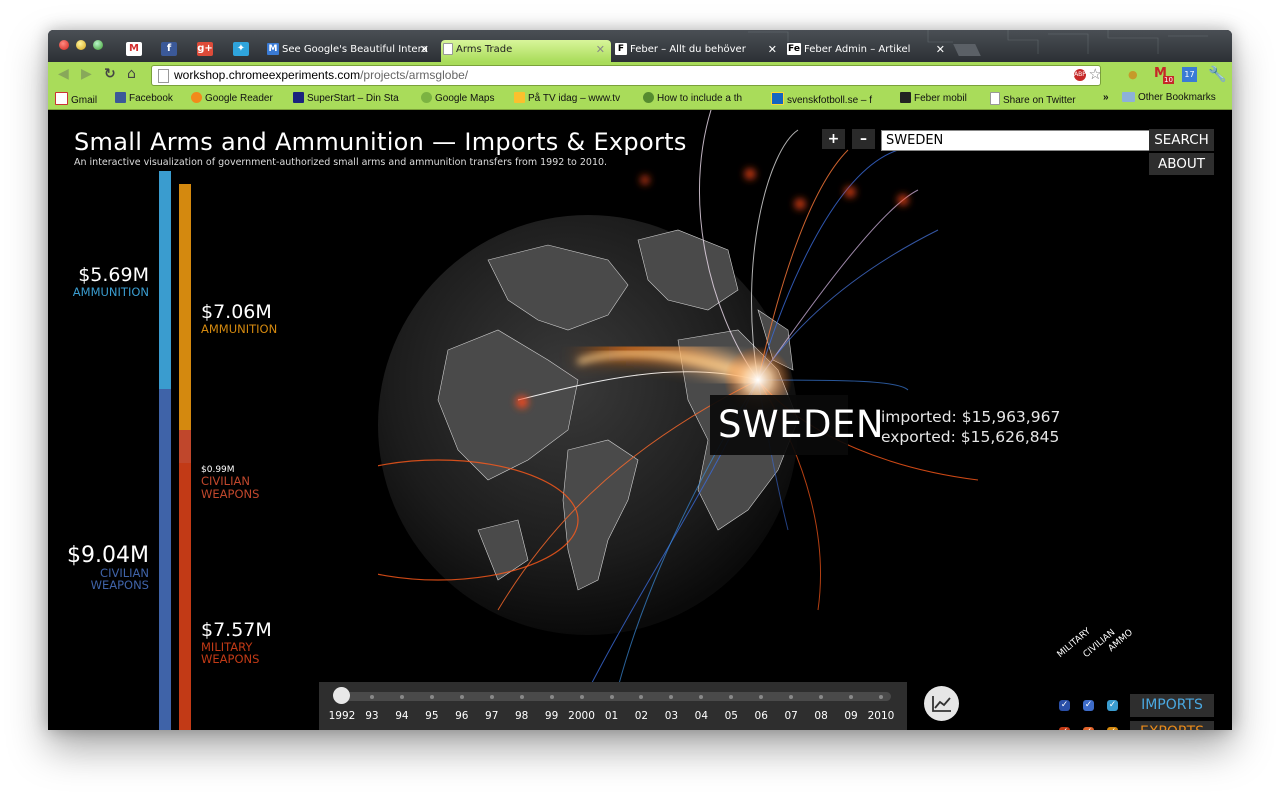 This screenshot has width=1280, height=798. I want to click on exports-military-checkbox: ✓, so click(1064, 728).